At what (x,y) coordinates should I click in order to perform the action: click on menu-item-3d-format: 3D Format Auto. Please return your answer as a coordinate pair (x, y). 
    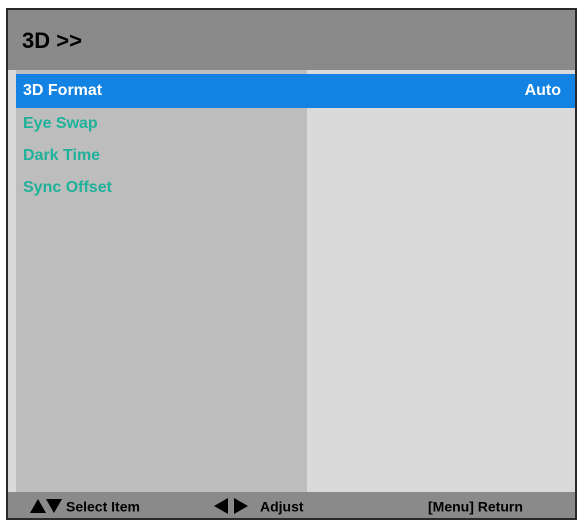
    Looking at the image, I should click on (295, 91).